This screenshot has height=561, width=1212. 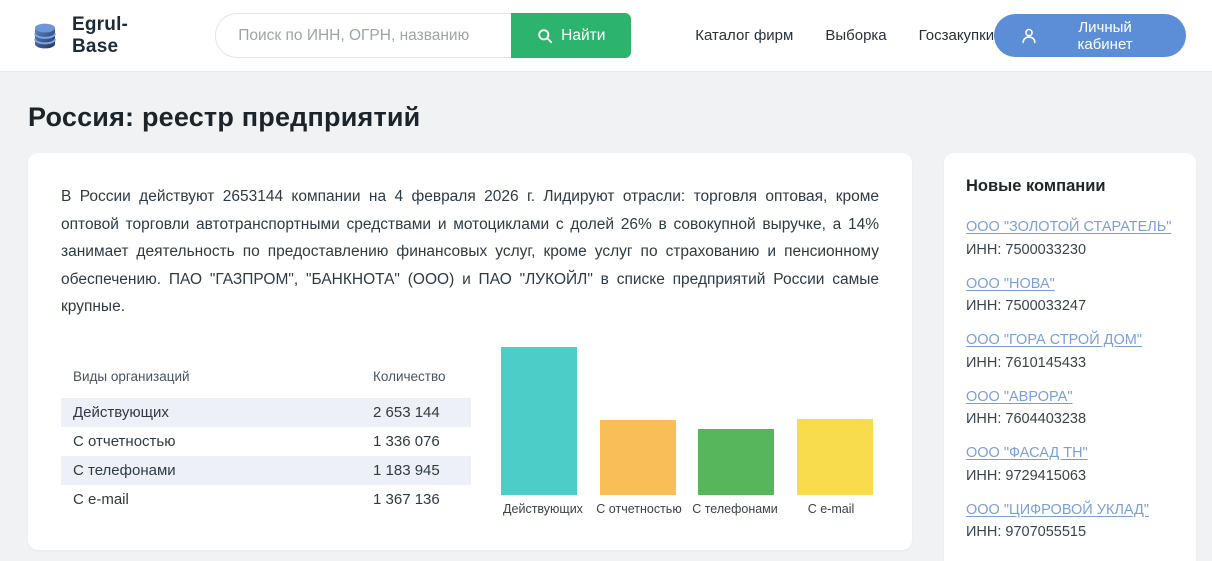 What do you see at coordinates (124, 441) in the screenshot?
I see `row-label: С отчетностью` at bounding box center [124, 441].